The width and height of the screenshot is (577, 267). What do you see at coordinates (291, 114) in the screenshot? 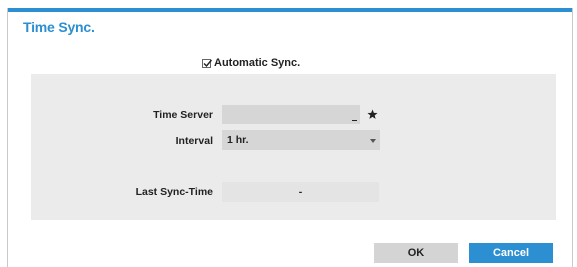
I see `time-server-input` at bounding box center [291, 114].